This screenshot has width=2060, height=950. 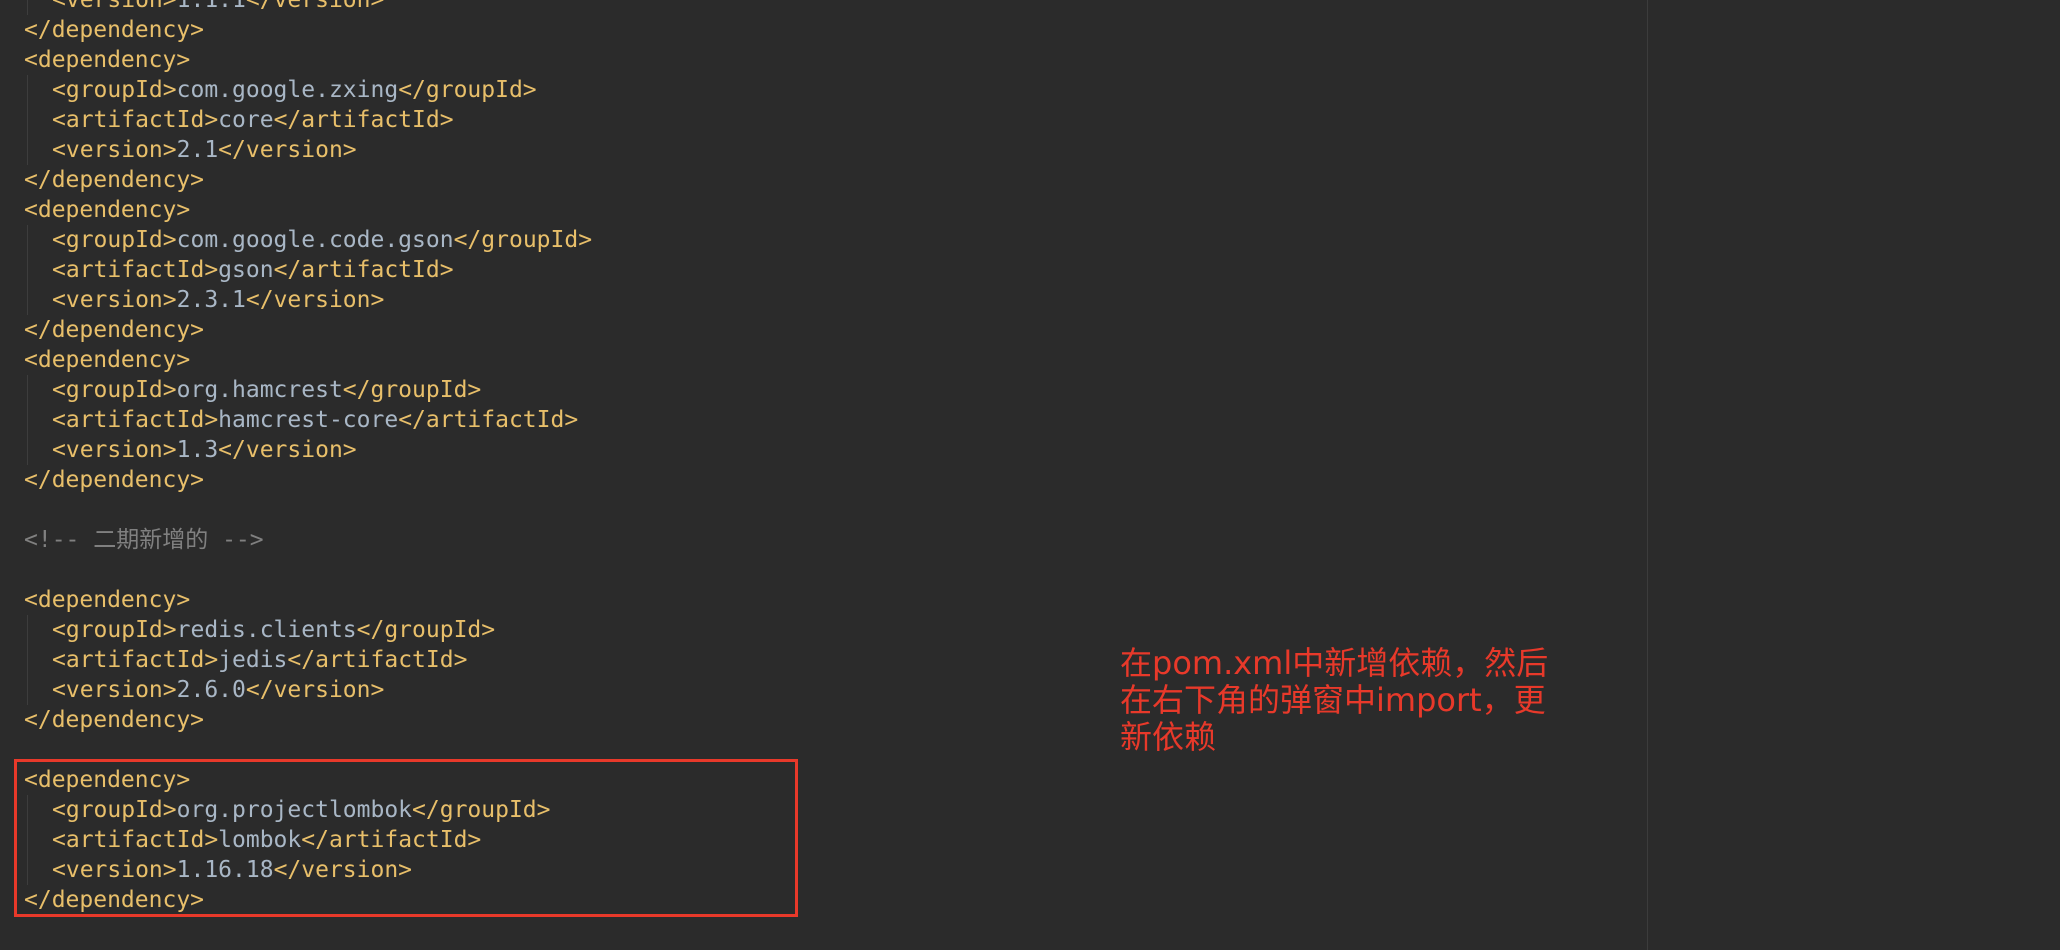 What do you see at coordinates (1334, 663) in the screenshot?
I see `annotation-line: 在pom.xml中新增依赖，然后` at bounding box center [1334, 663].